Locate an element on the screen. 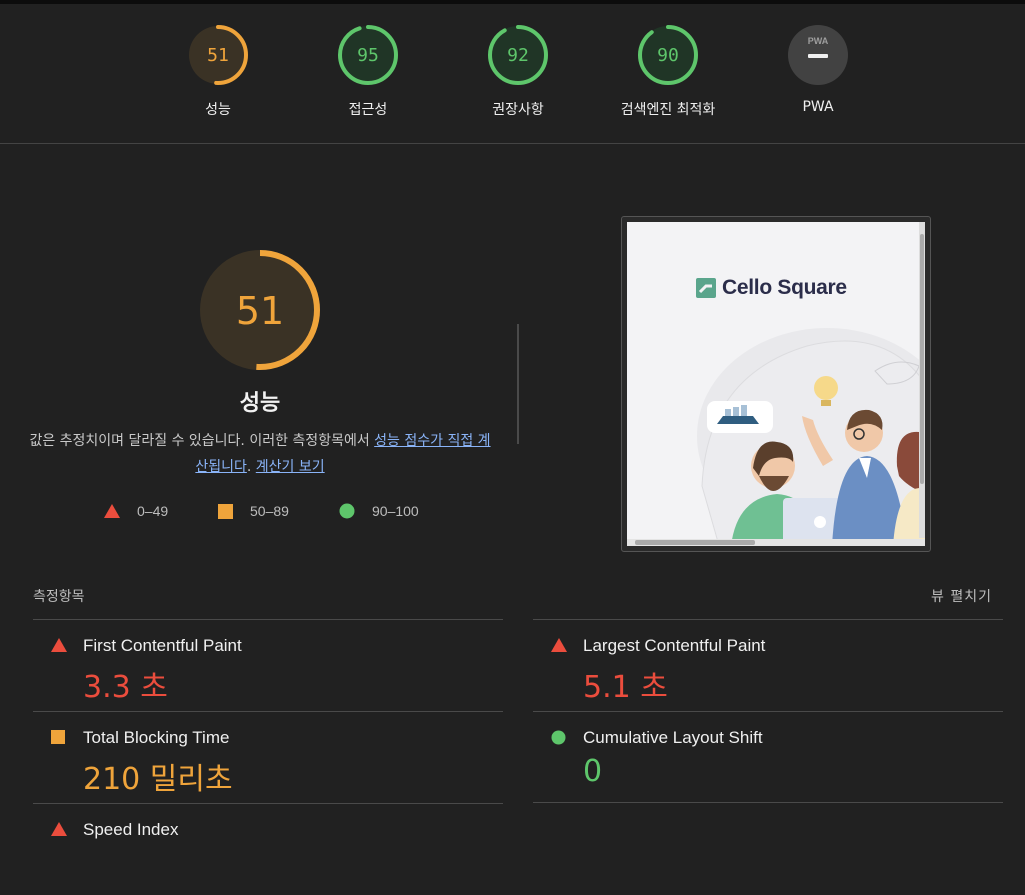  gauge-ring: 95 is located at coordinates (368, 55).